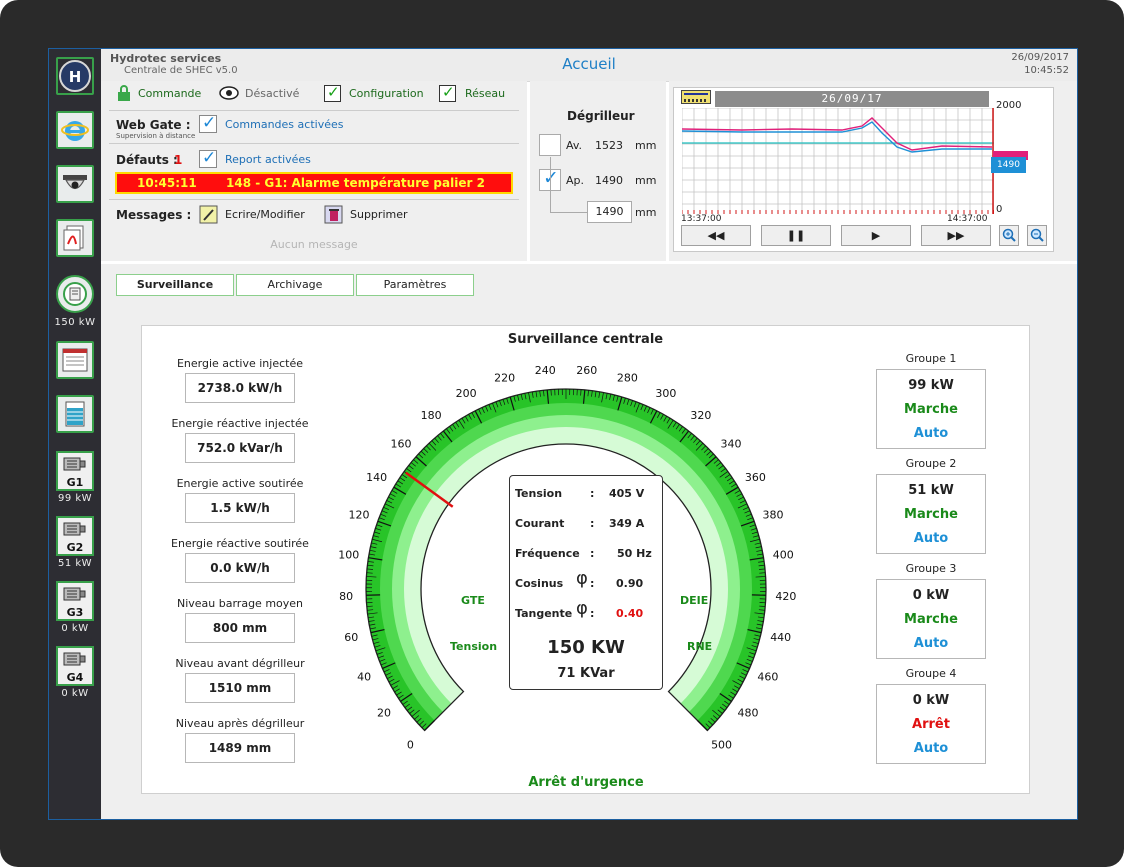 This screenshot has width=1124, height=867. I want to click on lock-icon, so click(124, 93).